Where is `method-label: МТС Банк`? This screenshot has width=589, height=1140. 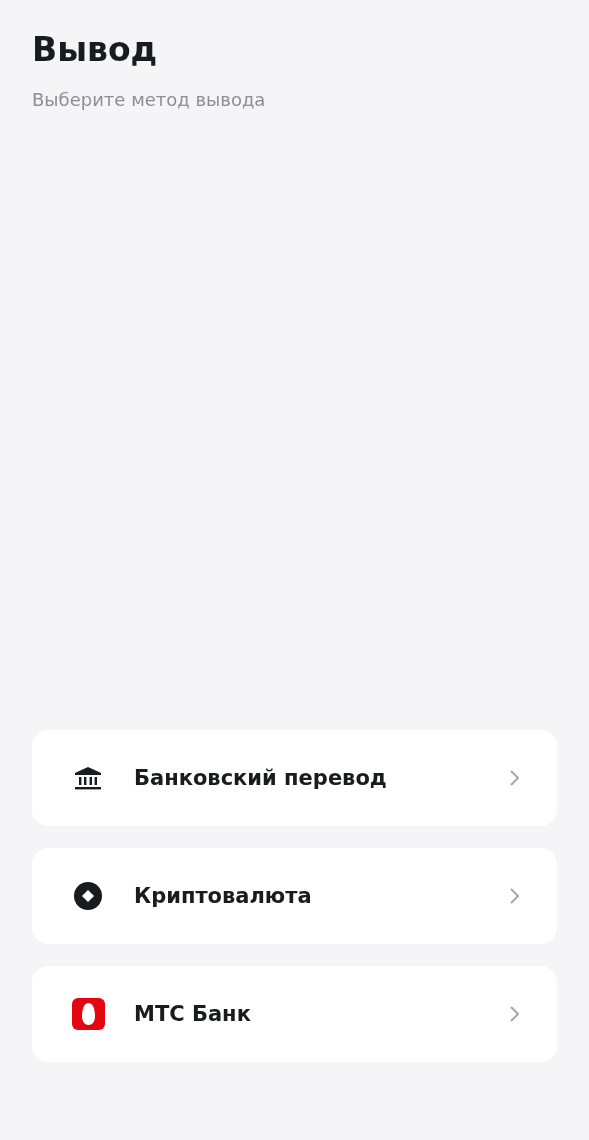
method-label: МТС Банк is located at coordinates (193, 1014).